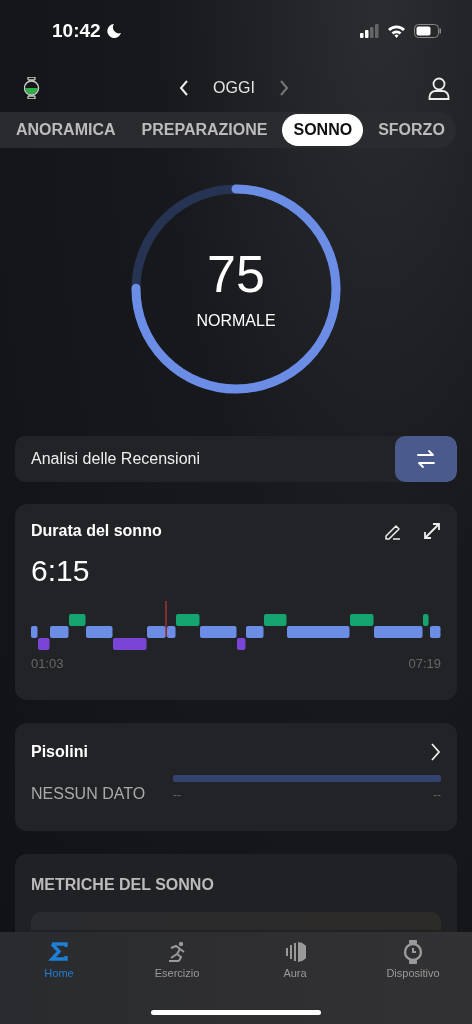 The width and height of the screenshot is (472, 1024). I want to click on chevron-left-icon, so click(184, 88).